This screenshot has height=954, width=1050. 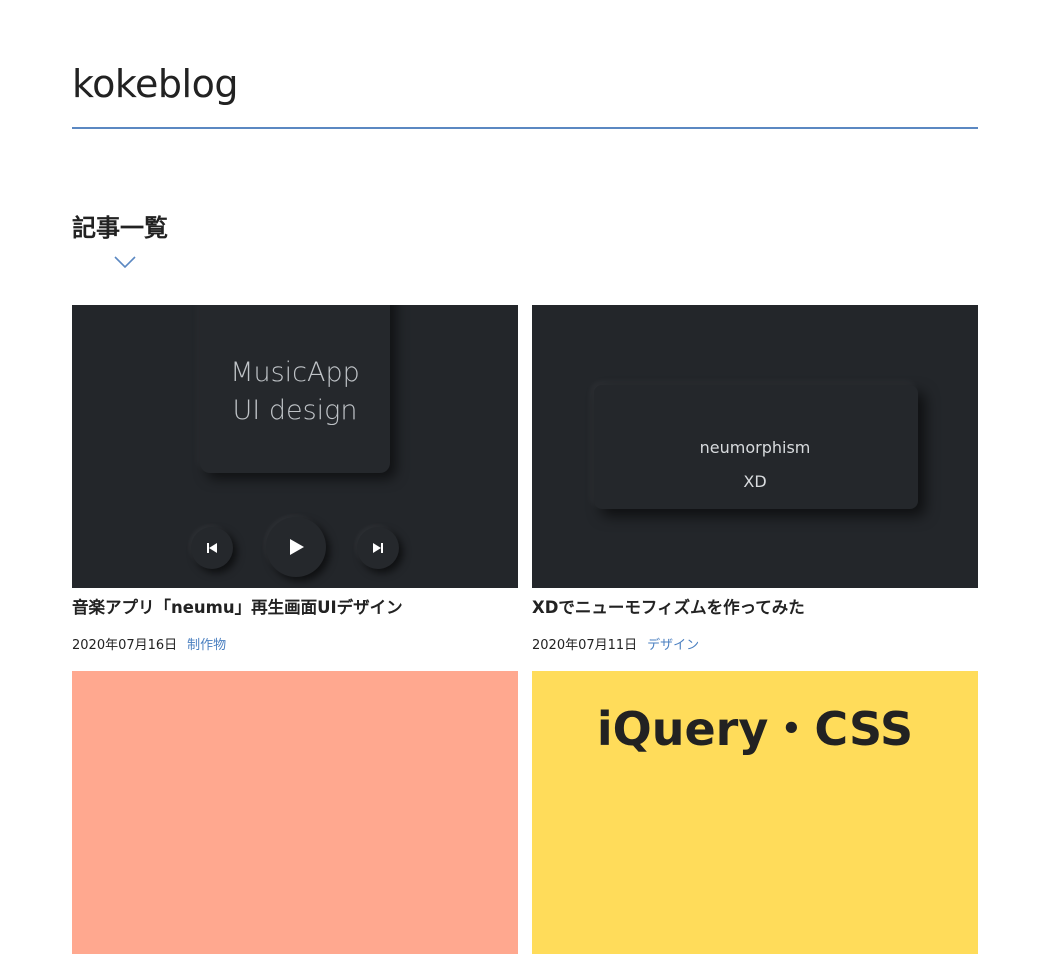 What do you see at coordinates (120, 228) in the screenshot?
I see `section-heading: 記事一覧` at bounding box center [120, 228].